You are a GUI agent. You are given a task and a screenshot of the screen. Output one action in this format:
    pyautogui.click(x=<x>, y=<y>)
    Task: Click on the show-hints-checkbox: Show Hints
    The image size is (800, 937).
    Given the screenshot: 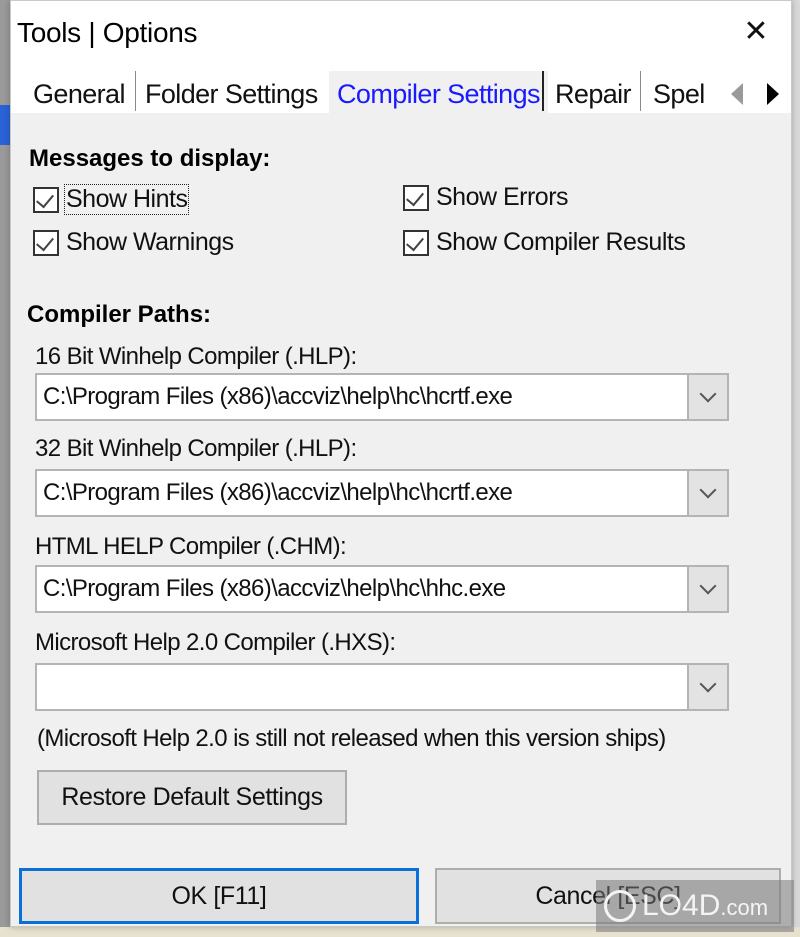 What is the action you would take?
    pyautogui.click(x=111, y=199)
    